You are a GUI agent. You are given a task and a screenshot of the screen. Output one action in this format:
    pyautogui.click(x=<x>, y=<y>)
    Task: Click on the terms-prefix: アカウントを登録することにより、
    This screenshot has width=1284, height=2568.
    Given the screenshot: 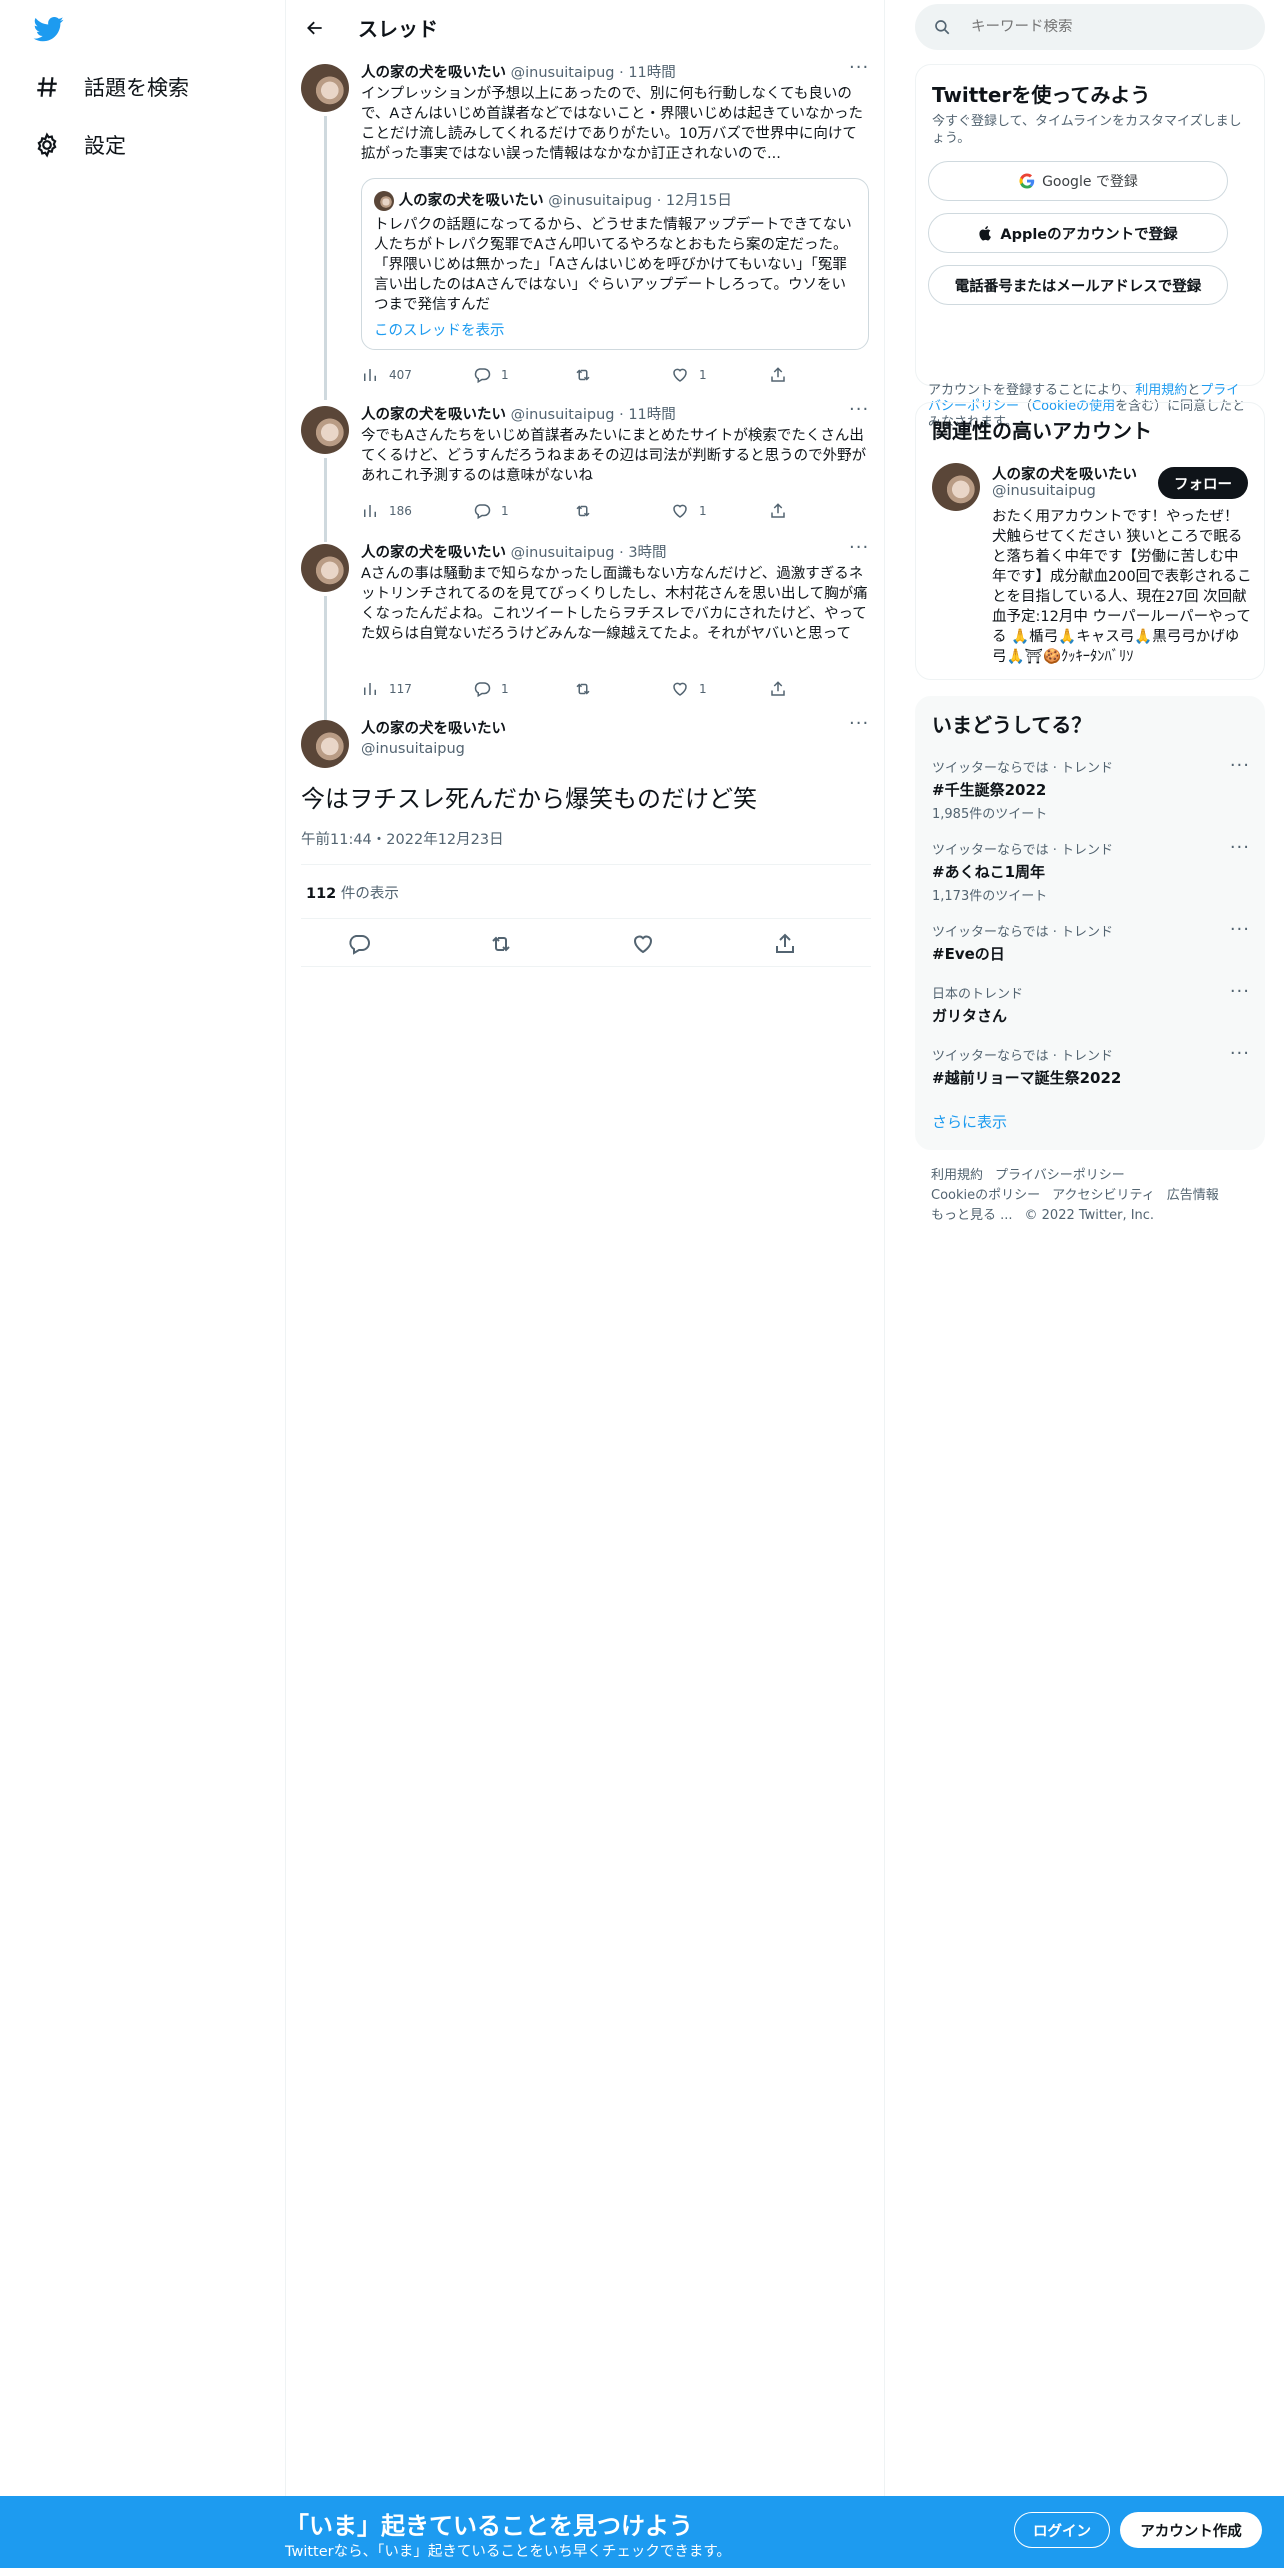 What is the action you would take?
    pyautogui.click(x=1032, y=390)
    